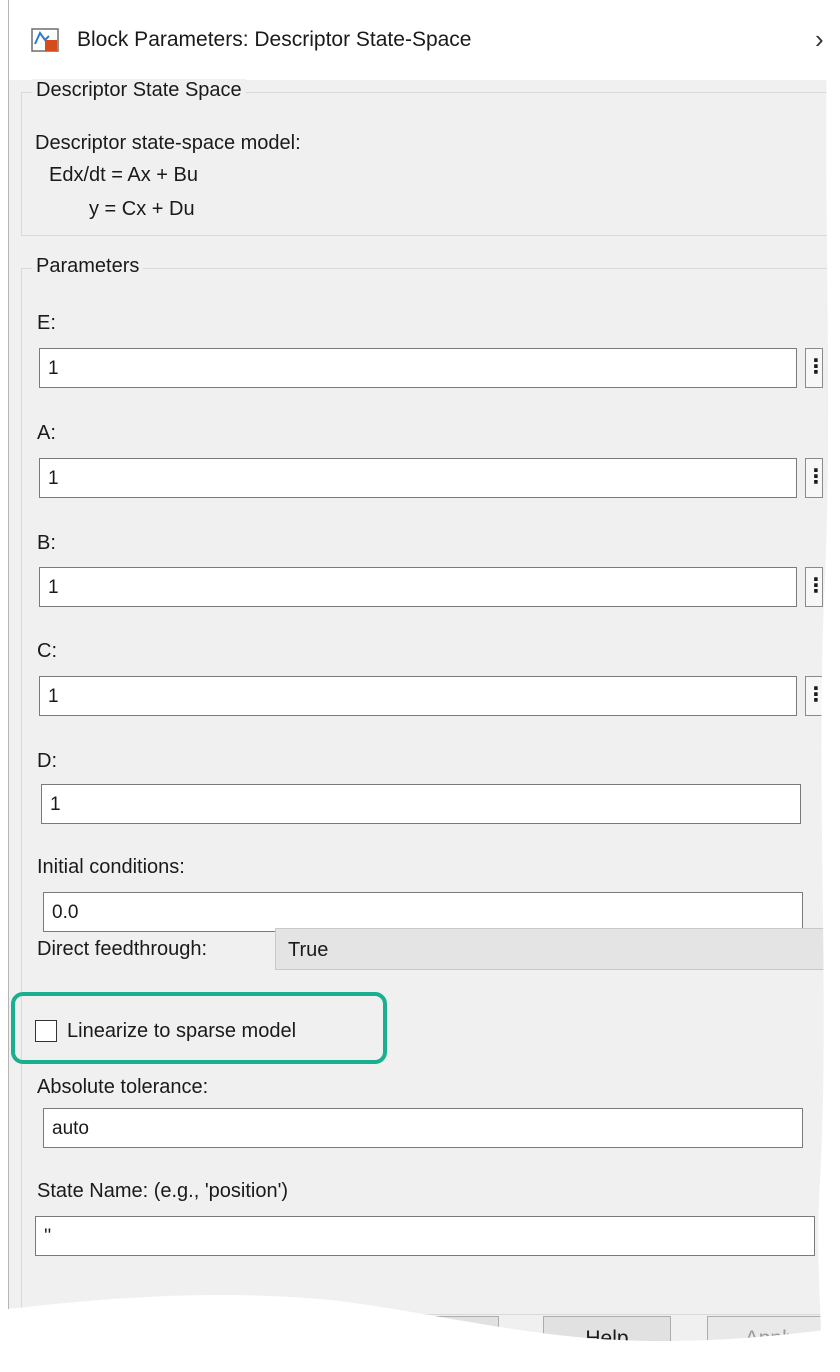 This screenshot has width=840, height=1372. What do you see at coordinates (46, 543) in the screenshot?
I see `param-b-label: B:` at bounding box center [46, 543].